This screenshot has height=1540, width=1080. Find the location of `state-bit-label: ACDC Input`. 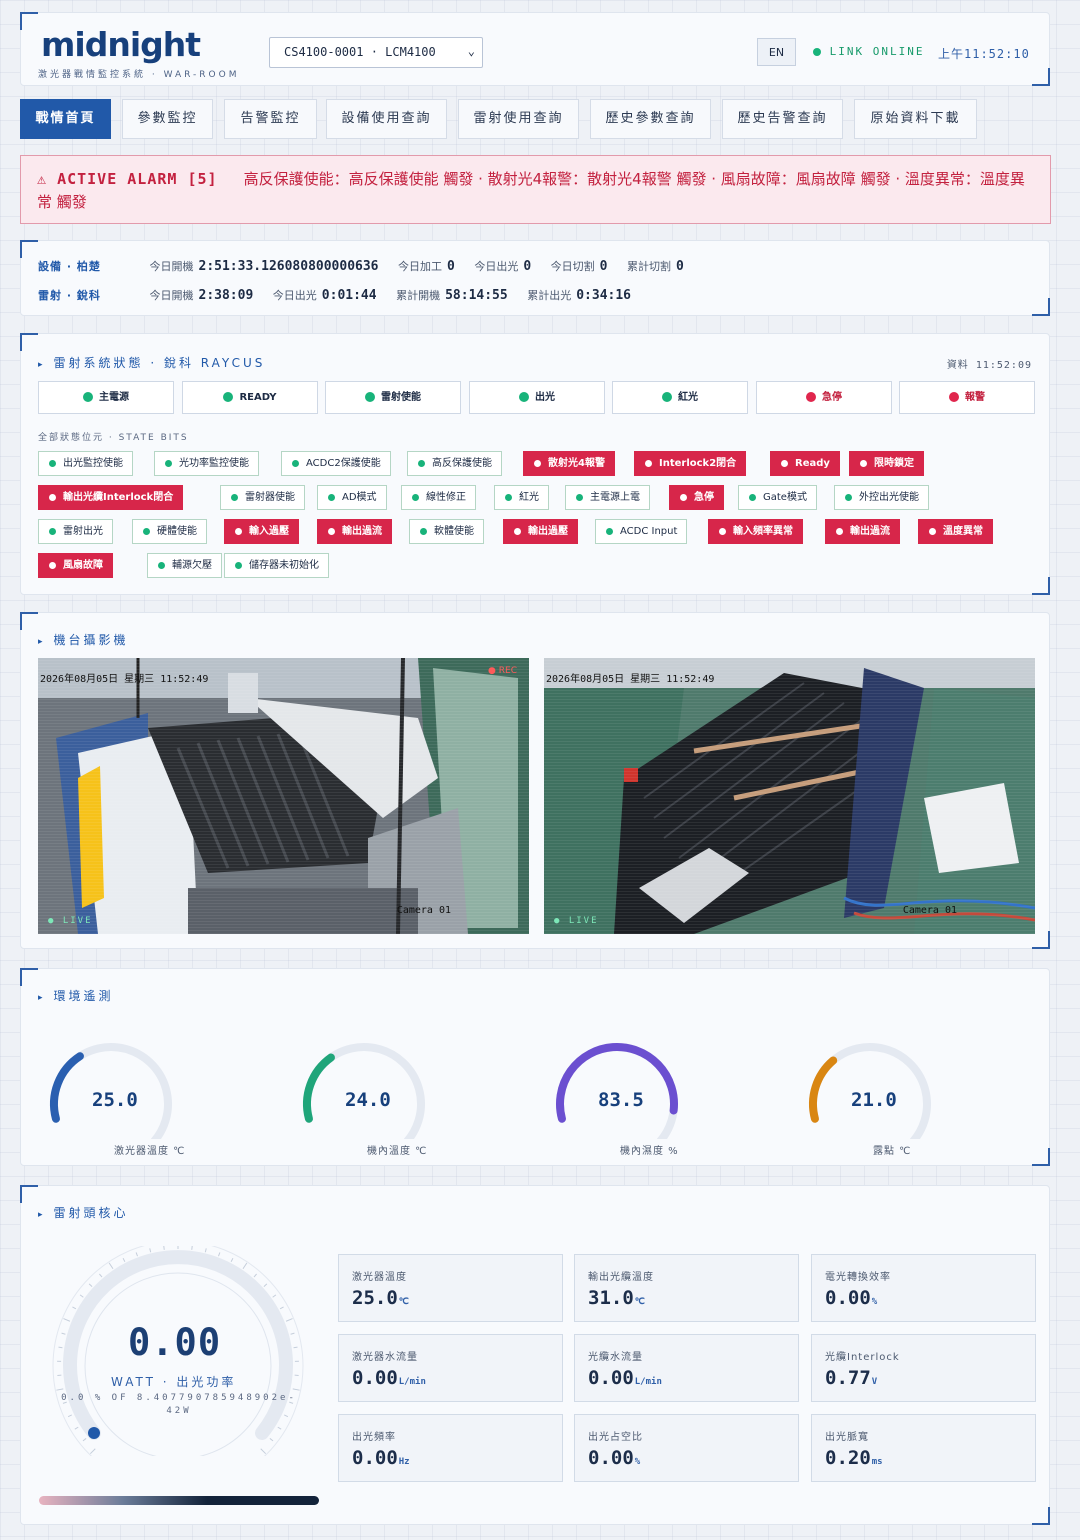

state-bit-label: ACDC Input is located at coordinates (649, 531).